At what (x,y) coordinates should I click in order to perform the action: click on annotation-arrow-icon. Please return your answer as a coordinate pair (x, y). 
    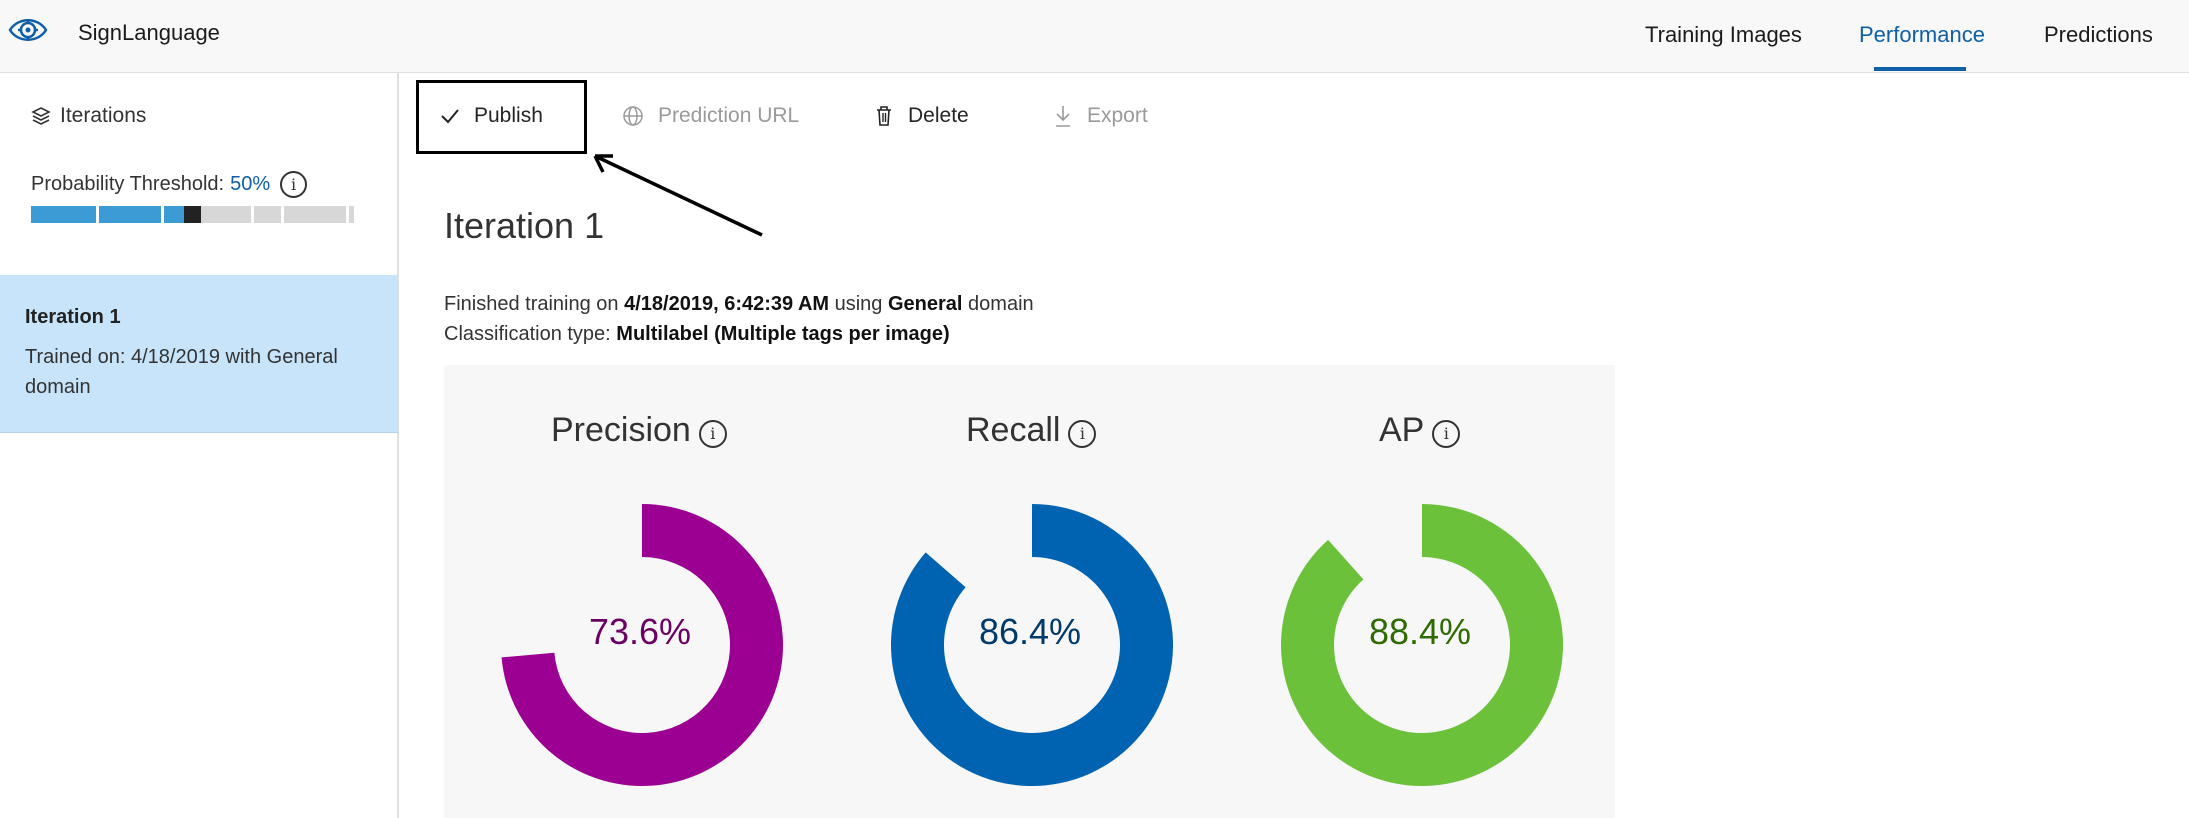
    Looking at the image, I should click on (678, 195).